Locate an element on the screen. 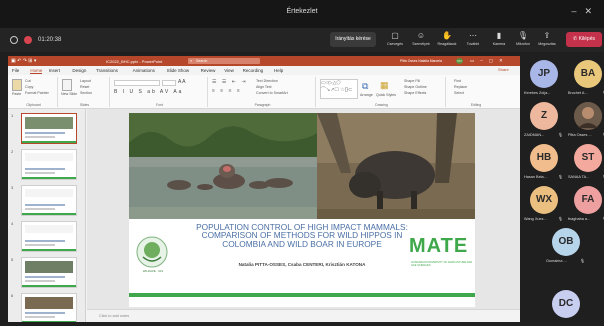 The image size is (604, 326). copy-button: Copy is located at coordinates (29, 87).